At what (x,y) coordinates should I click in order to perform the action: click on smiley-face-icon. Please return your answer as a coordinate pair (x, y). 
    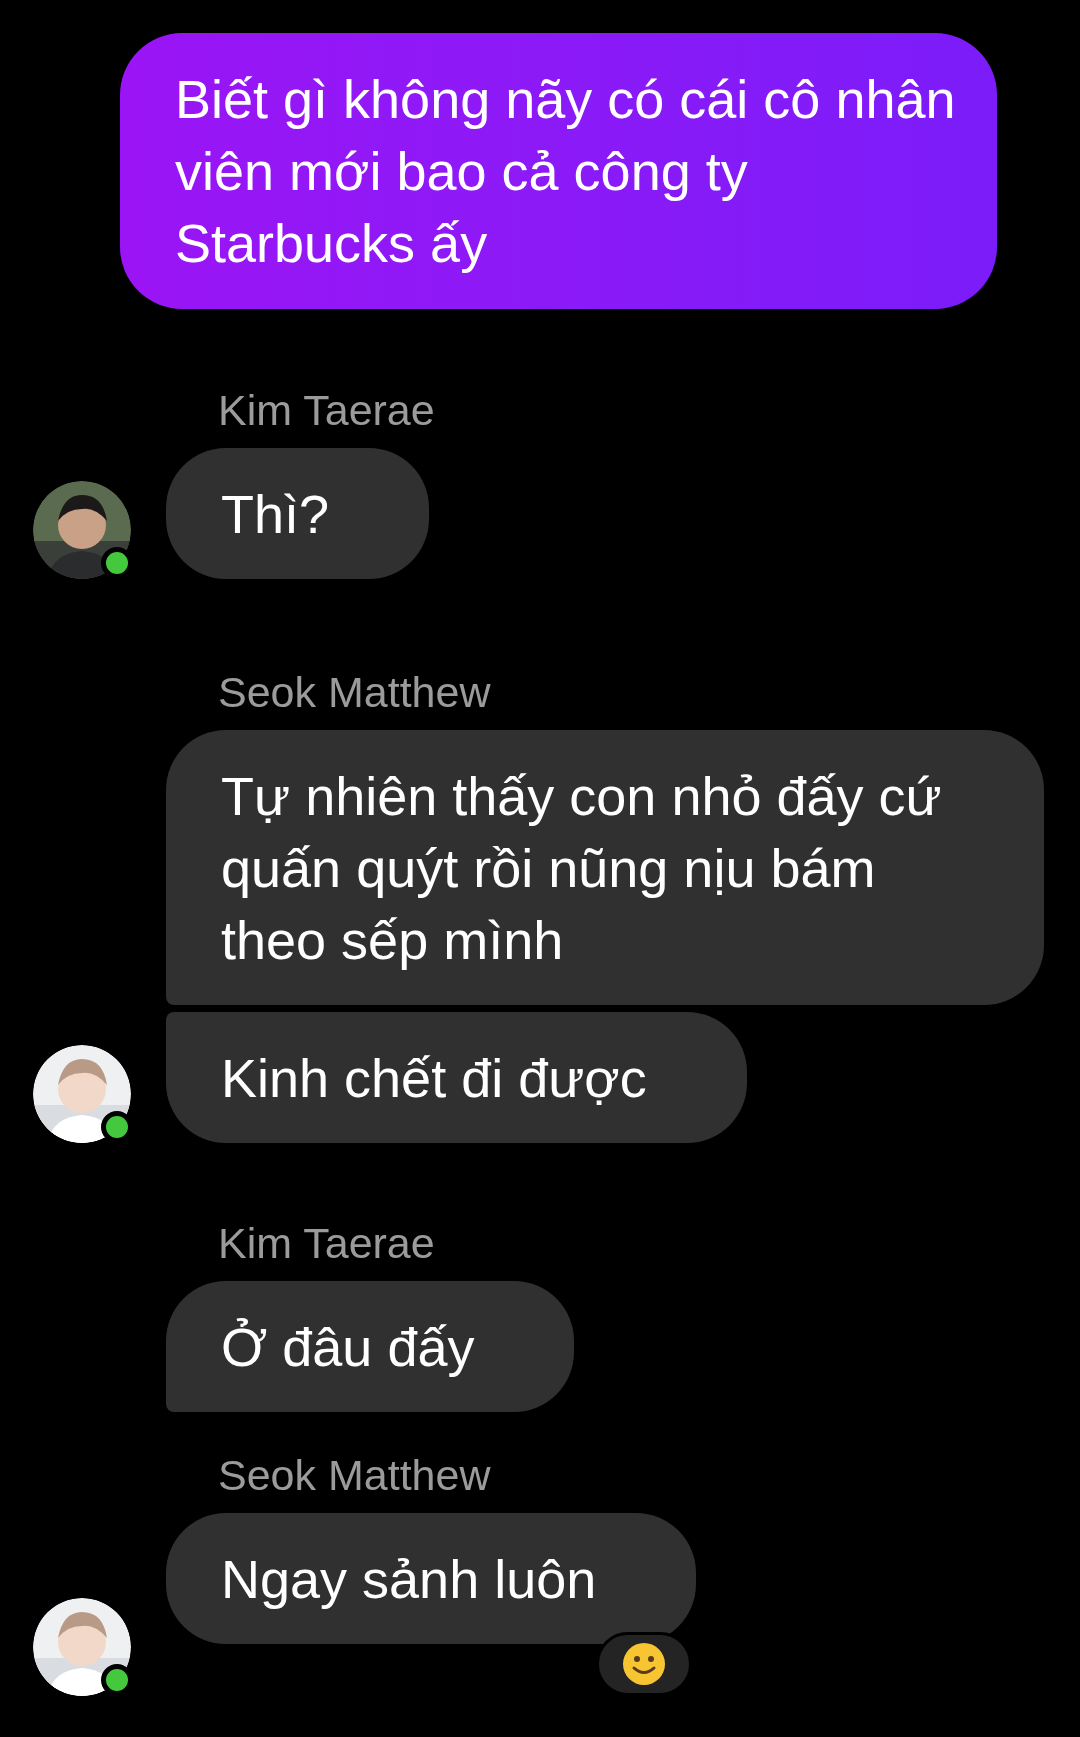
    Looking at the image, I should click on (644, 1664).